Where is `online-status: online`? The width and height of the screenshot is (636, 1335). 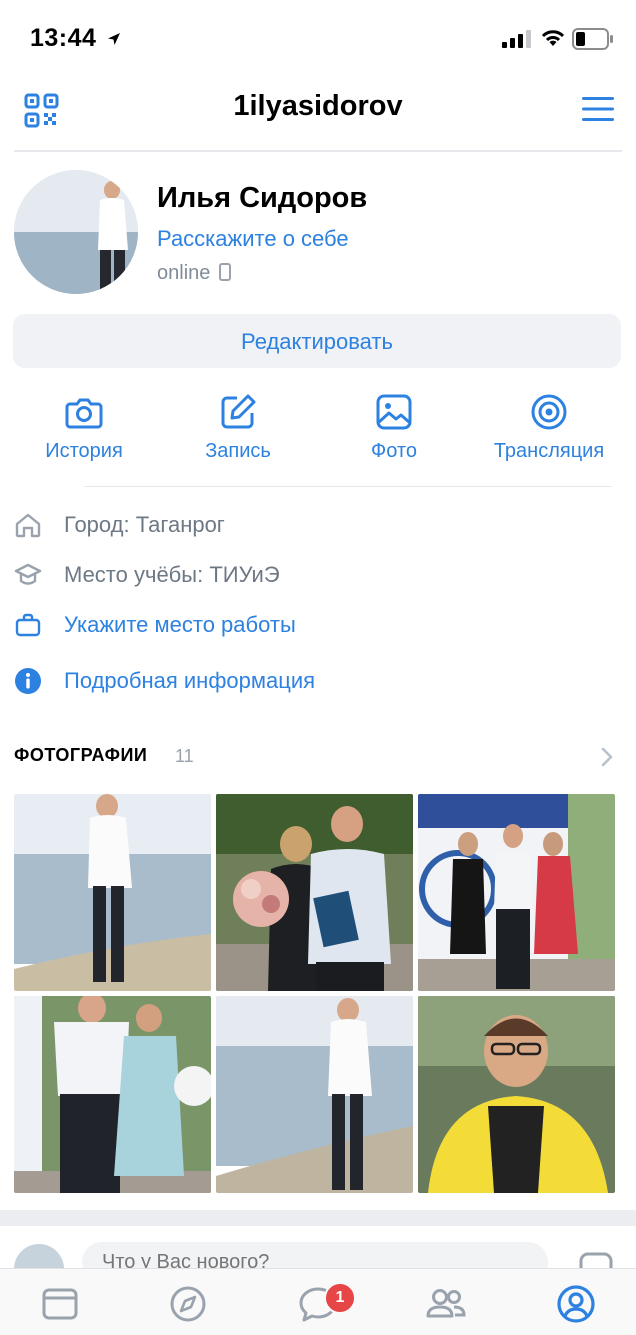
online-status: online is located at coordinates (194, 273).